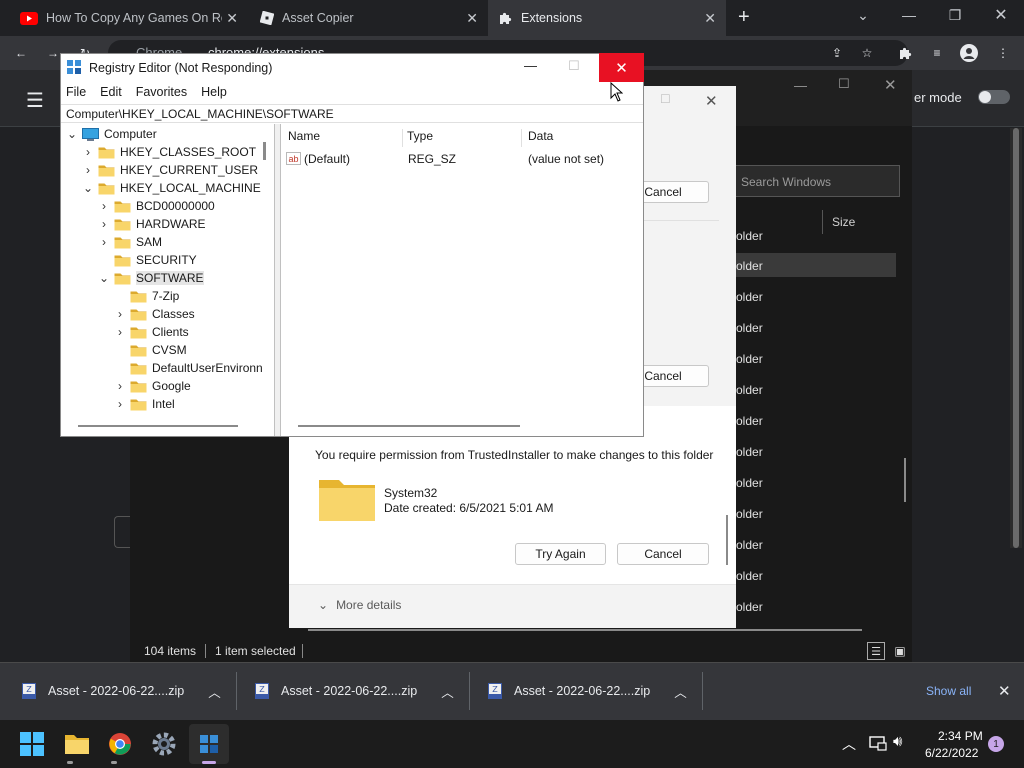 Image resolution: width=1024 pixels, height=768 pixels. Describe the element at coordinates (152, 224) in the screenshot. I see `tree-node: › HARDWARE` at that location.